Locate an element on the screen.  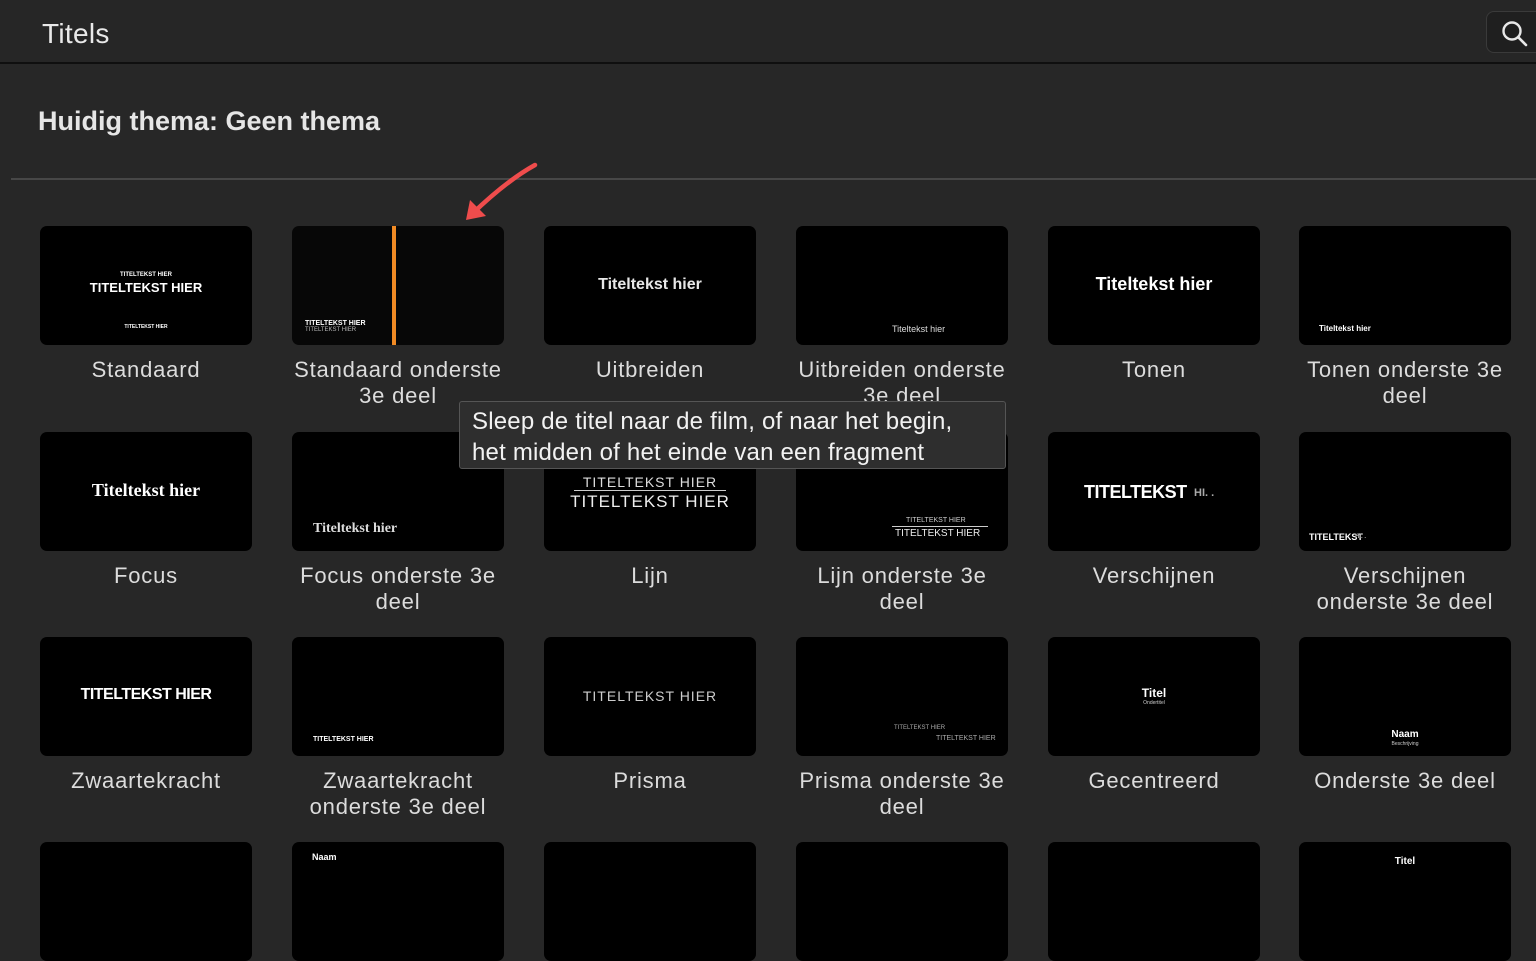
tile-label: Uitbreiden is located at coordinates (650, 369).